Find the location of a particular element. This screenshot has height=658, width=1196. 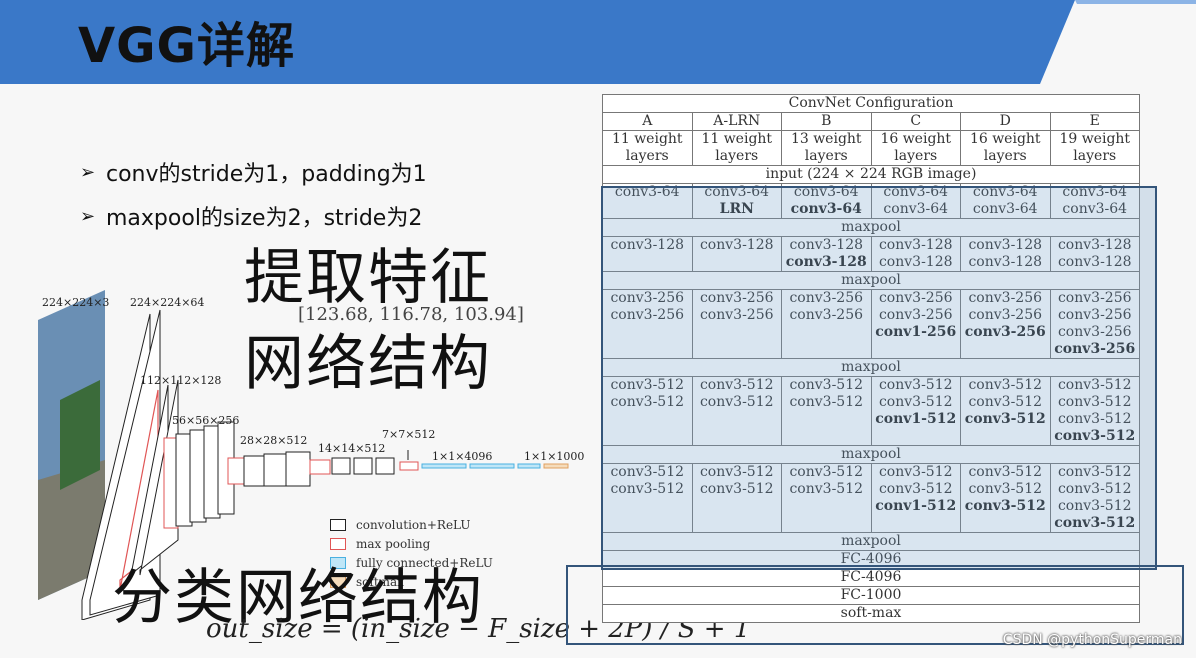

dim-label: 7×7×512 is located at coordinates (409, 434).